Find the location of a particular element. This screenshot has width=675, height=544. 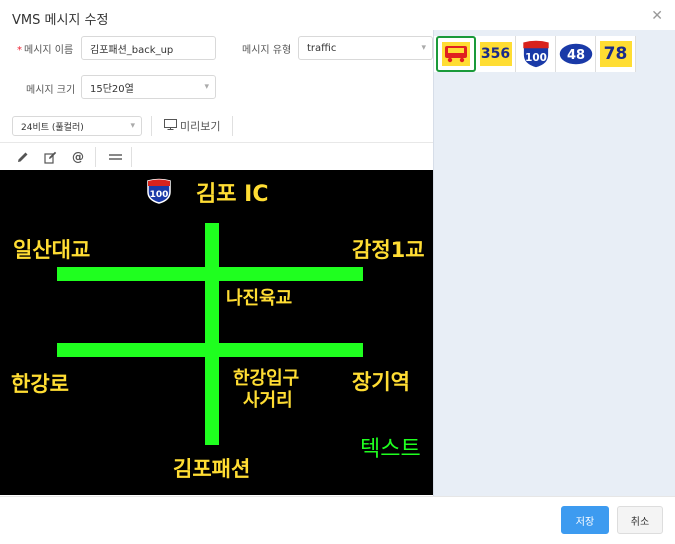

road-upper is located at coordinates (210, 274).